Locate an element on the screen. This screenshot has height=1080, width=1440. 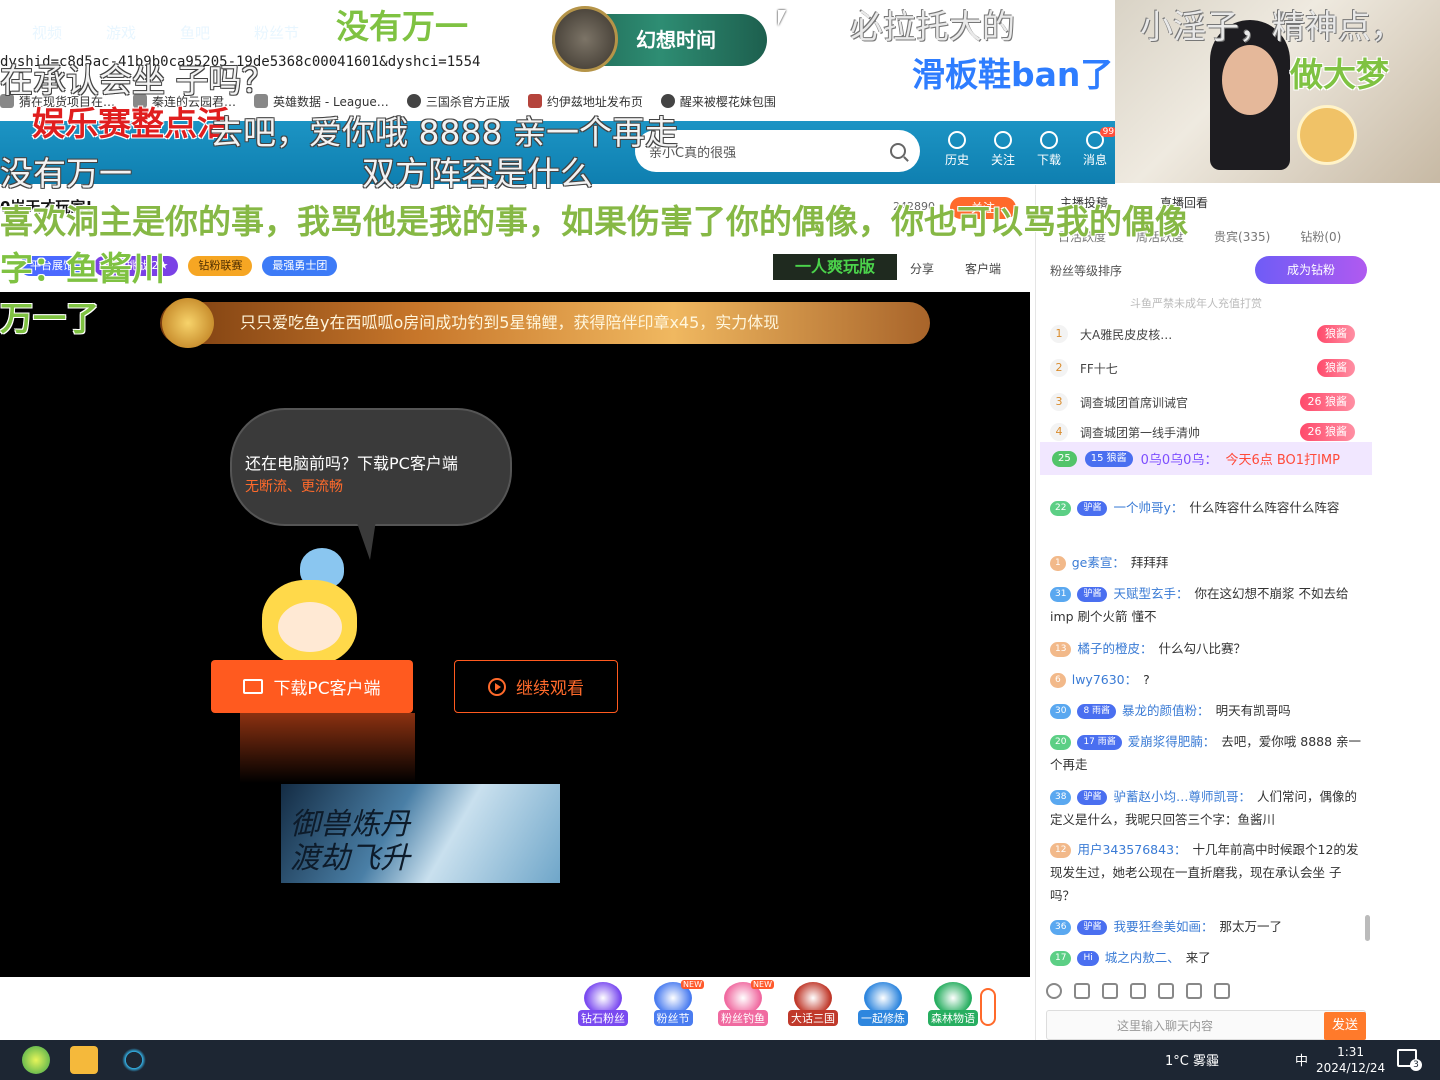
chat-message: 36 驴酱 我要狂叁美如画： 那太万一了 is located at coordinates (1206, 926).